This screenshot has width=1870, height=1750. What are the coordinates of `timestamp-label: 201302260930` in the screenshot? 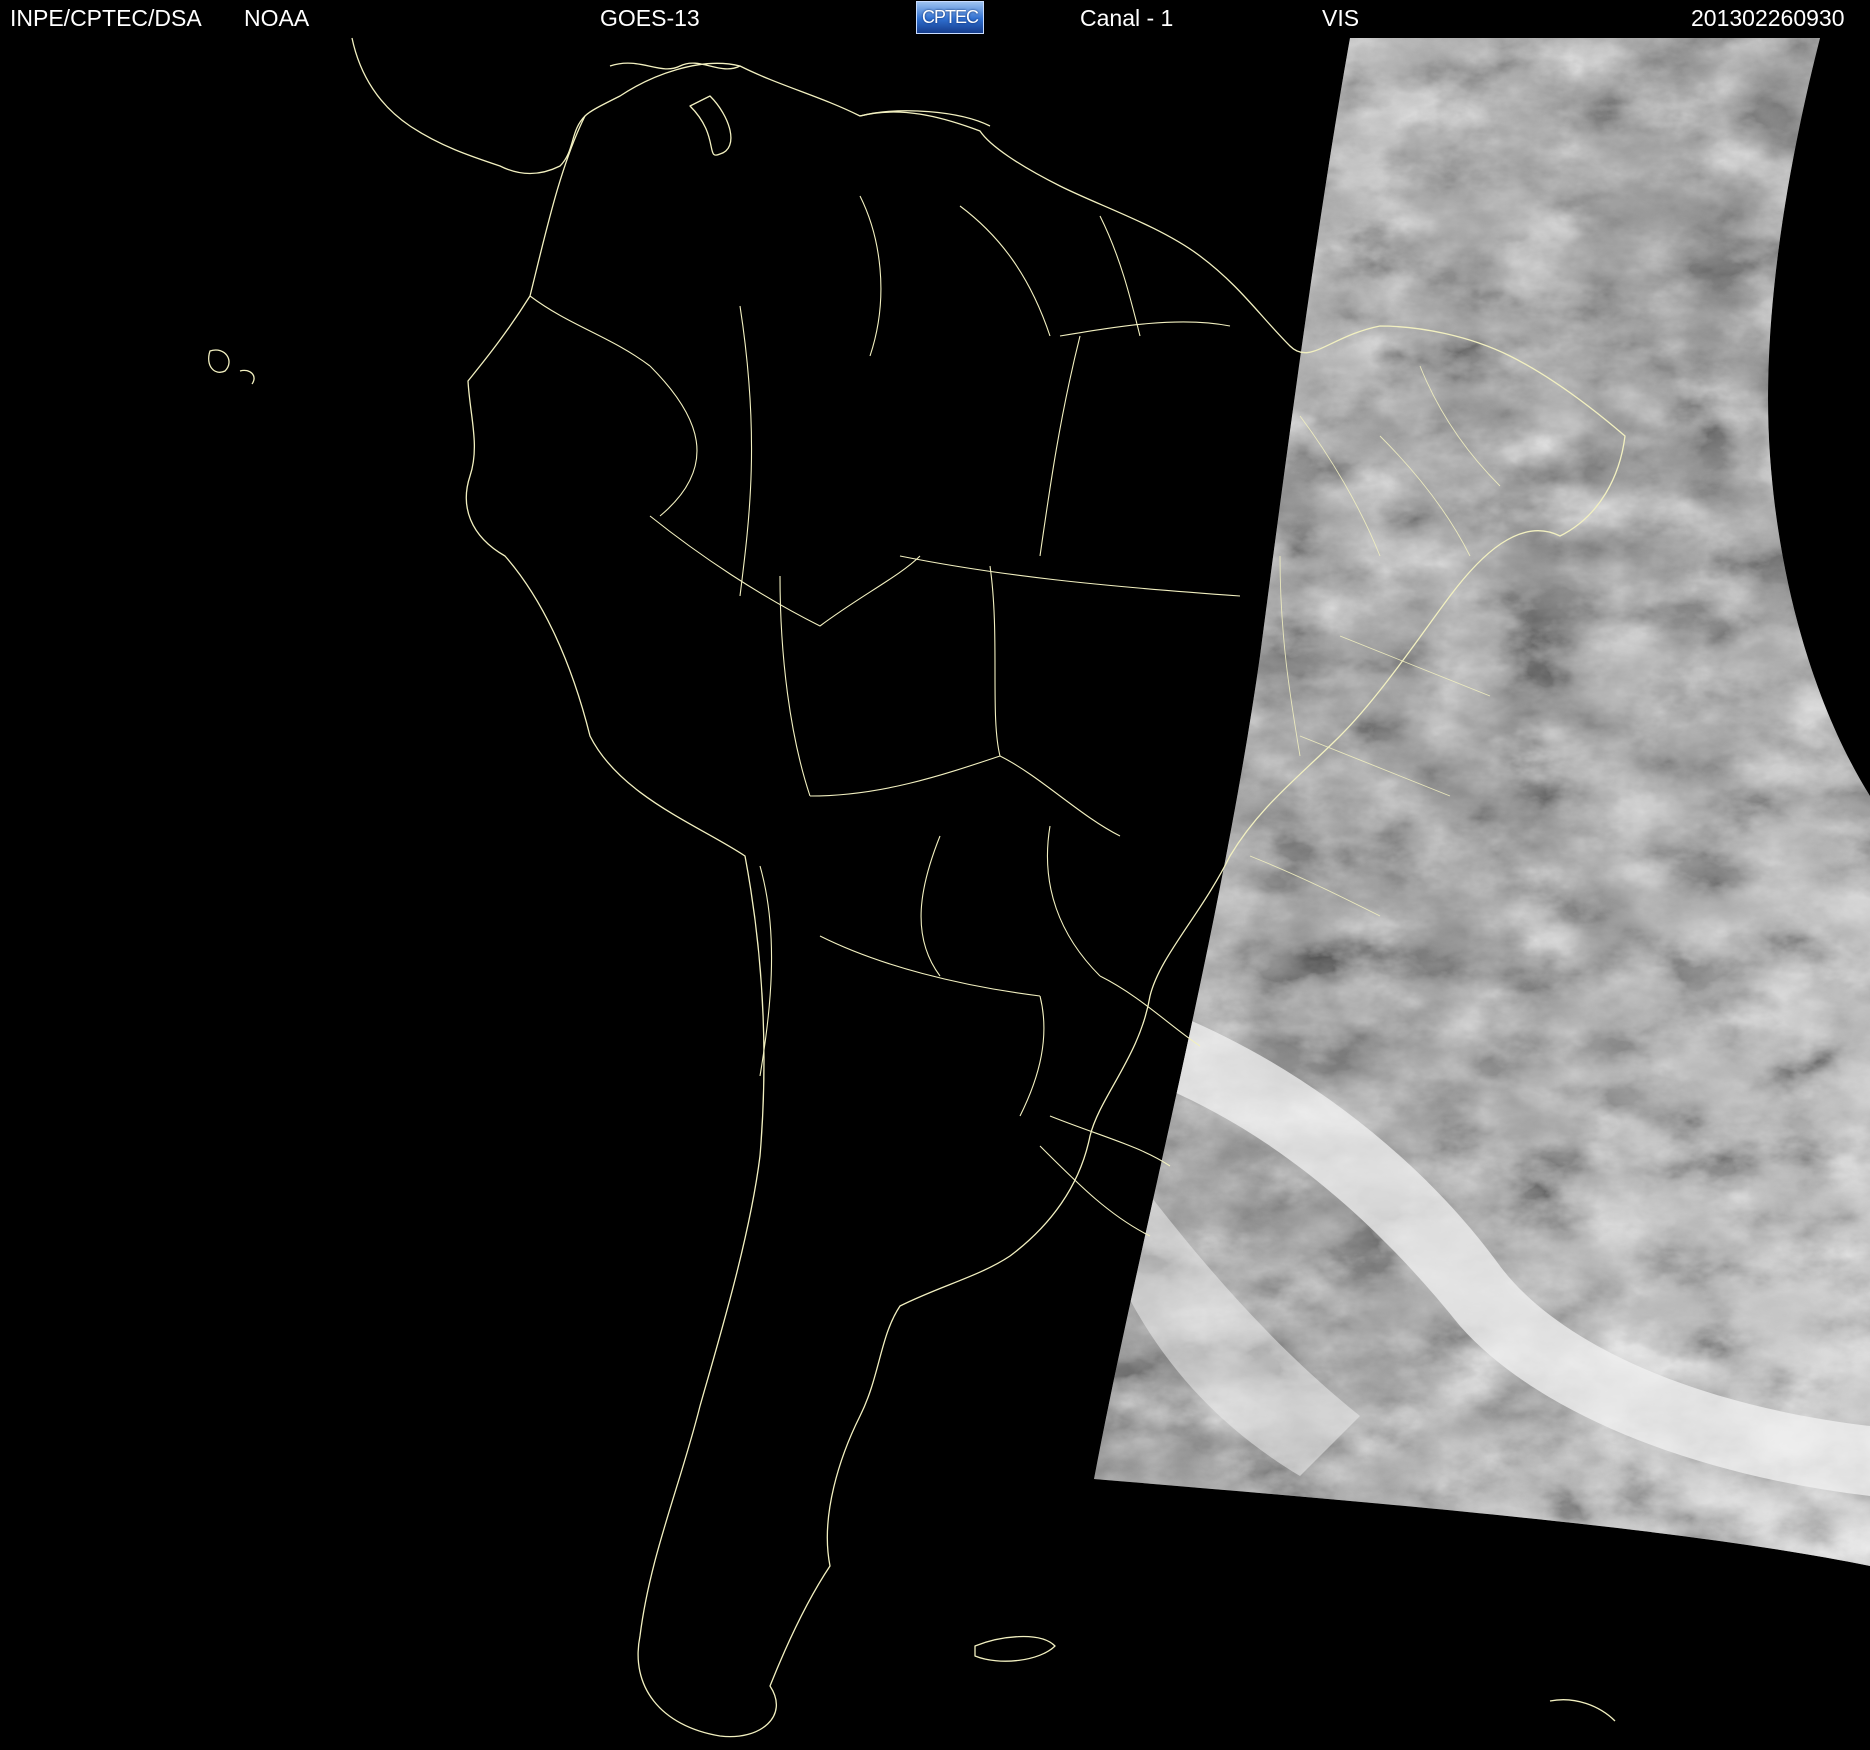 It's located at (1768, 18).